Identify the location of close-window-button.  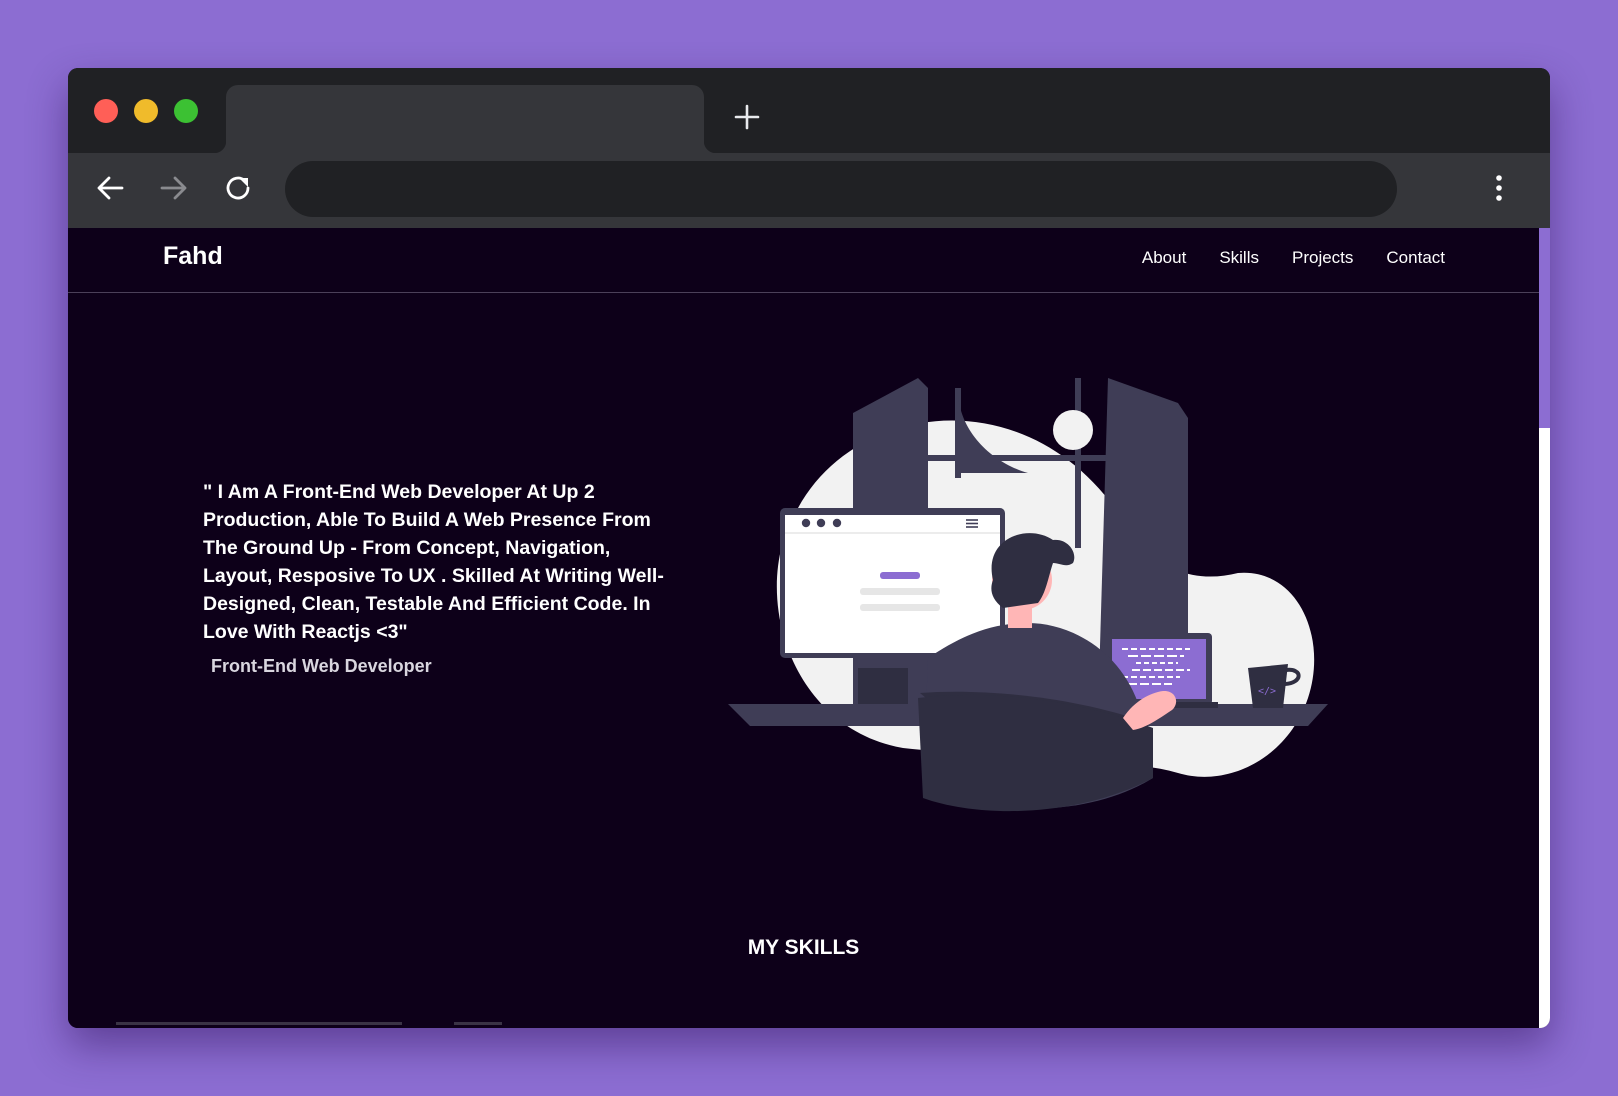
(106, 111).